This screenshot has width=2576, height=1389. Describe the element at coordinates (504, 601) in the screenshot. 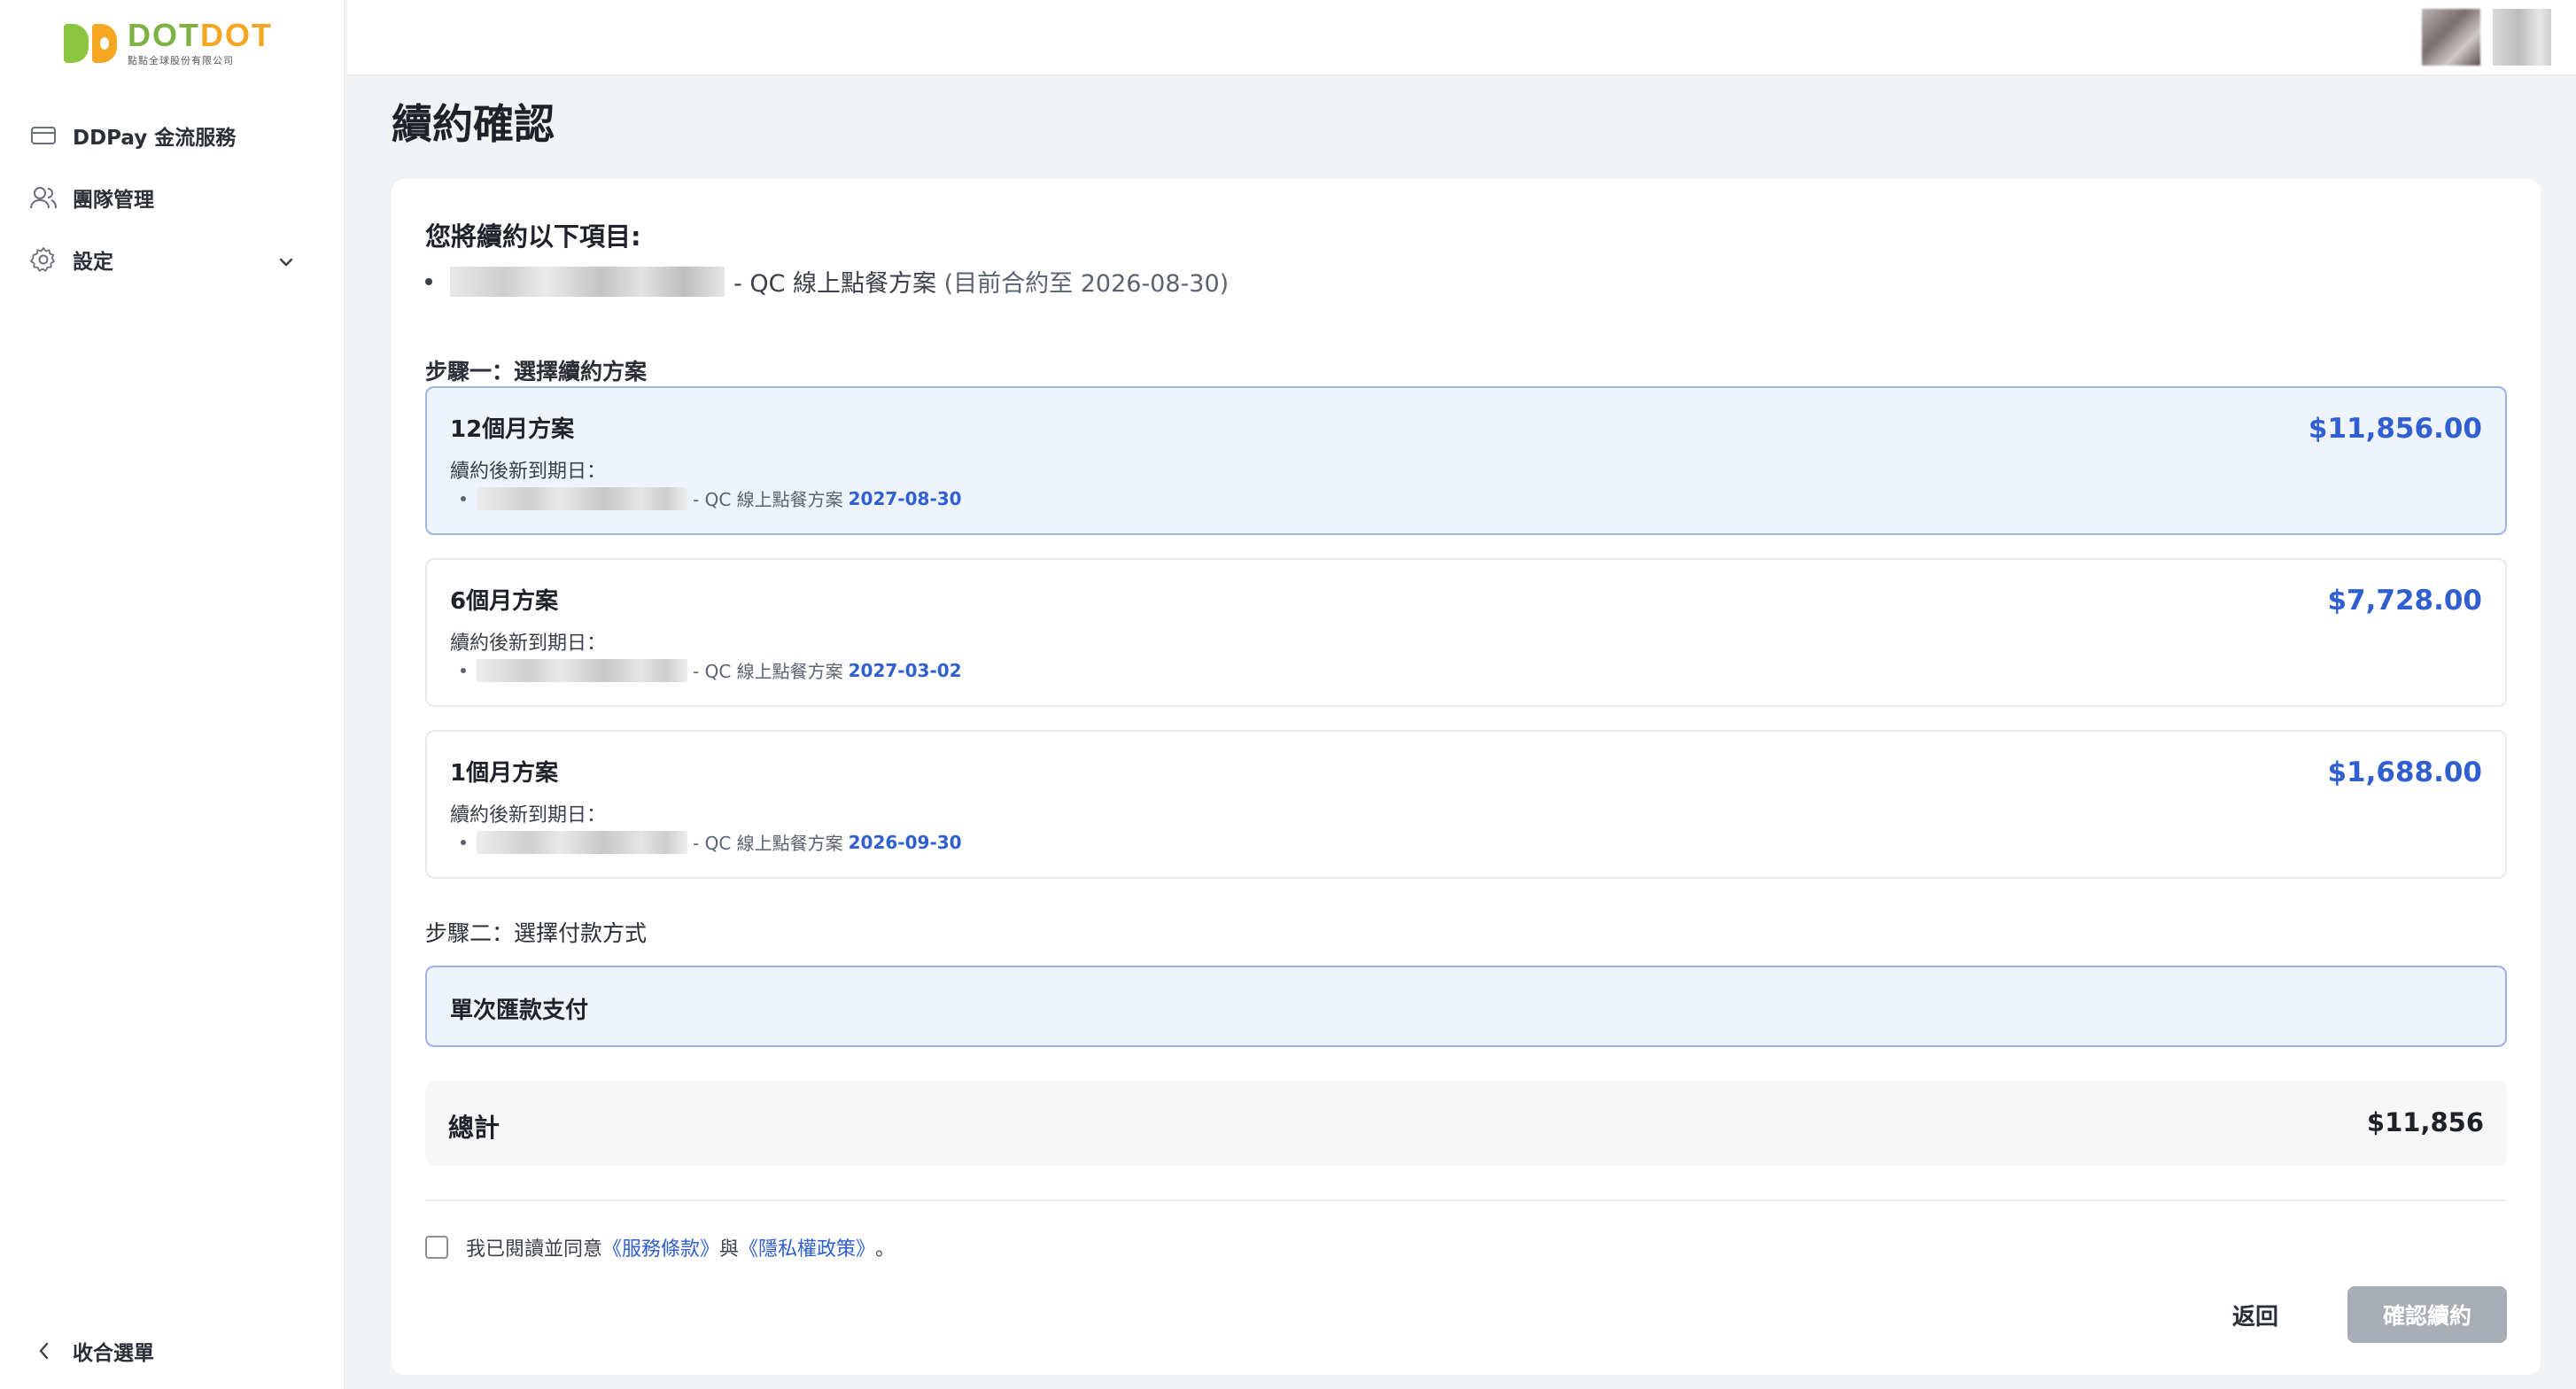

I see `plan-name: 6個月方案` at that location.